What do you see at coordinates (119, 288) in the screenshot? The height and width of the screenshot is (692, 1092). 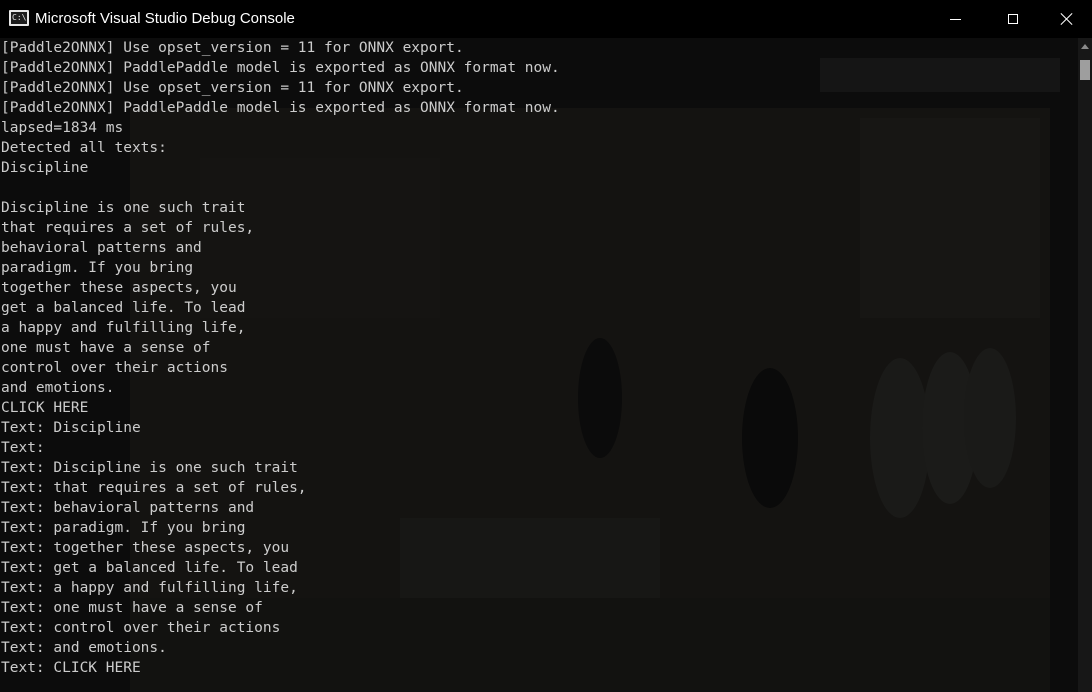 I see `console-line: together these aspects, you` at bounding box center [119, 288].